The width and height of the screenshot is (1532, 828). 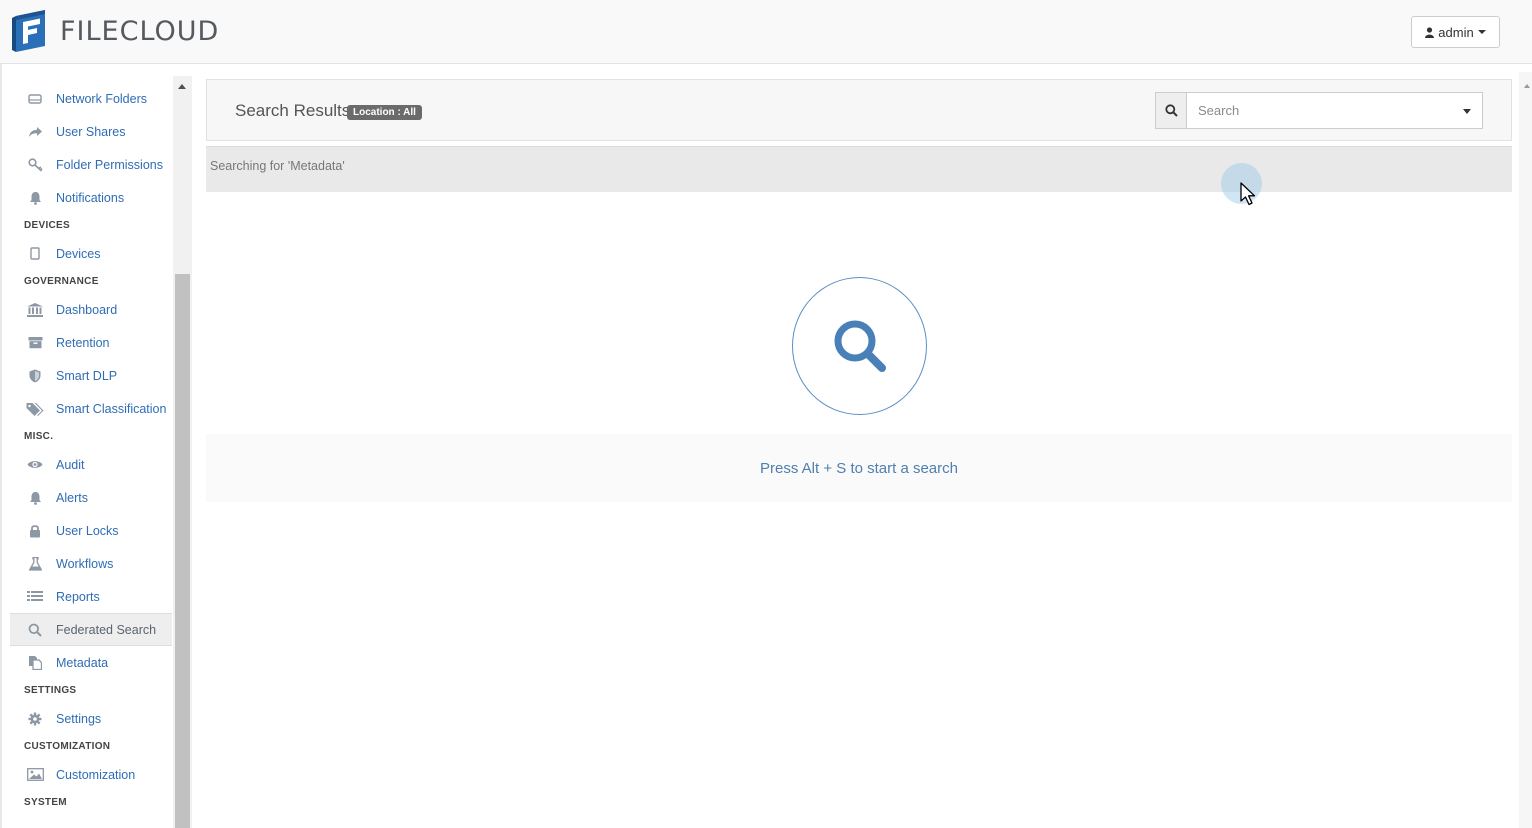 I want to click on search-combobox, so click(x=1319, y=110).